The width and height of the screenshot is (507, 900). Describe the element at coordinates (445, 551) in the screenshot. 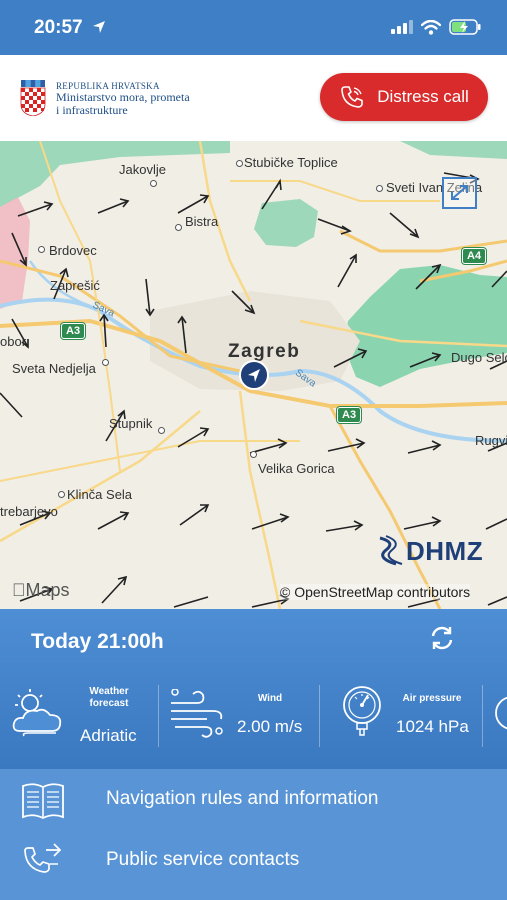

I see `dhmz-text: DHMZ` at that location.